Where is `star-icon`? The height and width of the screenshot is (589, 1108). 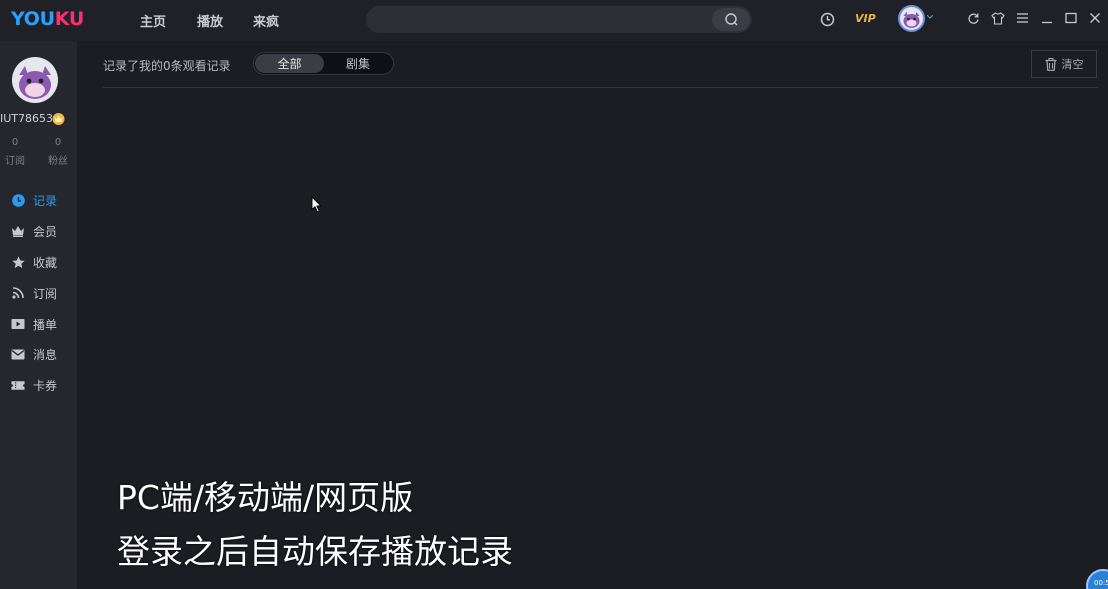
star-icon is located at coordinates (18, 262).